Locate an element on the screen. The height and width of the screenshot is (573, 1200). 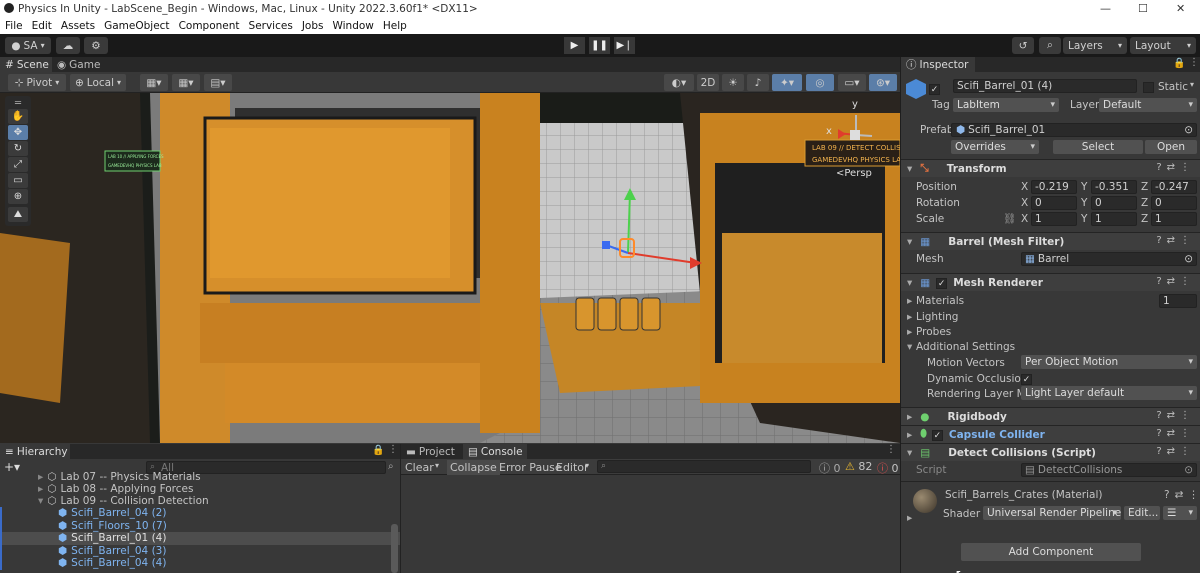
scale-z-field: 1 is located at coordinates (1174, 219).